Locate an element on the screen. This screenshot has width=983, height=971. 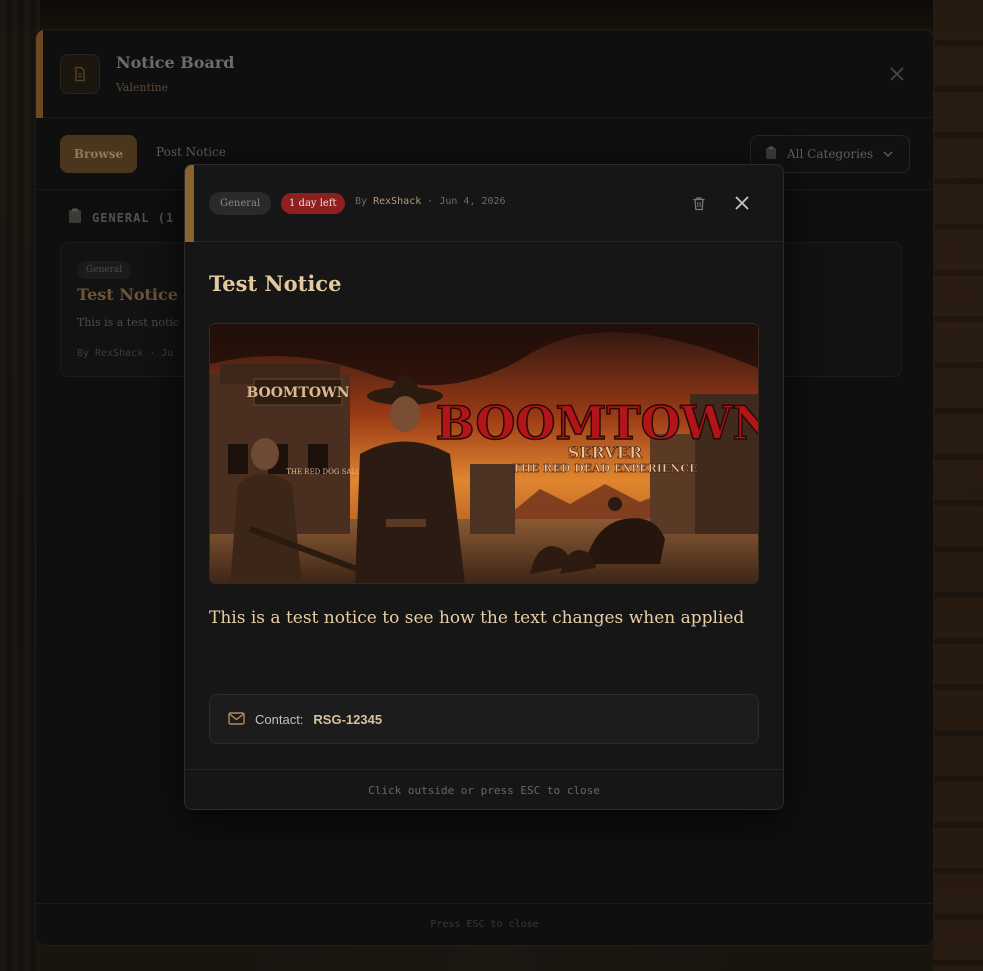
expiry-badge: 1 day left is located at coordinates (313, 203).